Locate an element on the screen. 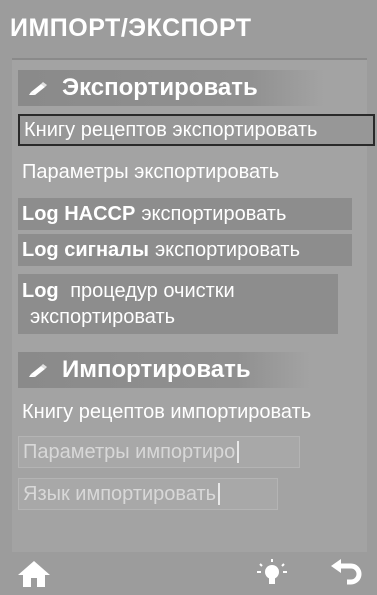  export-parameters-item: Параметры экспортировать is located at coordinates (192, 172).